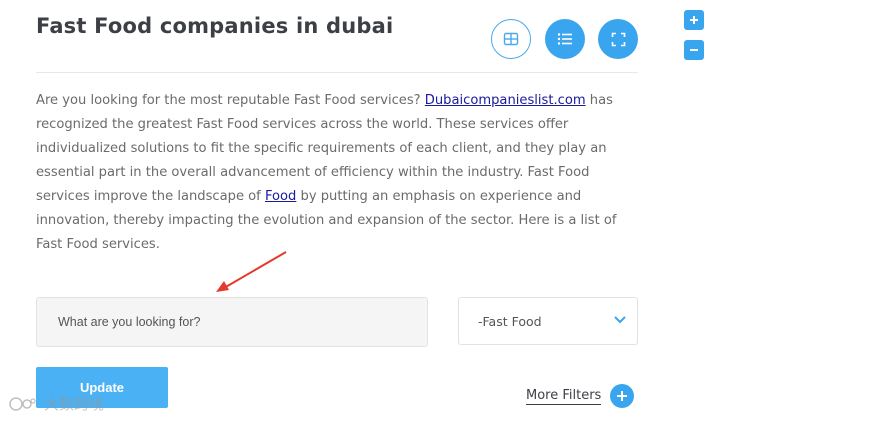 The width and height of the screenshot is (884, 422). Describe the element at coordinates (22, 403) in the screenshot. I see `watermark-logo-icon` at that location.